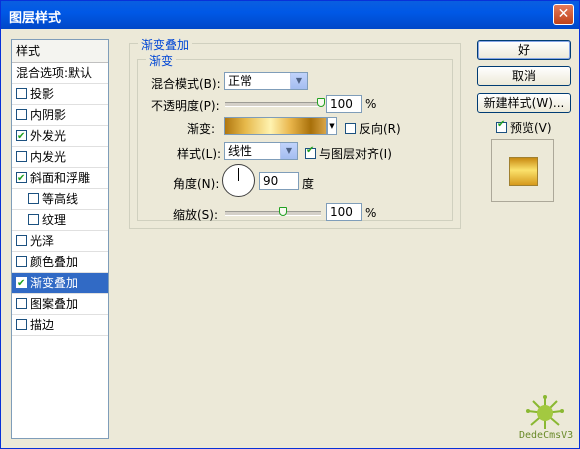 This screenshot has height=449, width=580. What do you see at coordinates (290, 15) in the screenshot?
I see `title-bar: 图层样式 ✕` at bounding box center [290, 15].